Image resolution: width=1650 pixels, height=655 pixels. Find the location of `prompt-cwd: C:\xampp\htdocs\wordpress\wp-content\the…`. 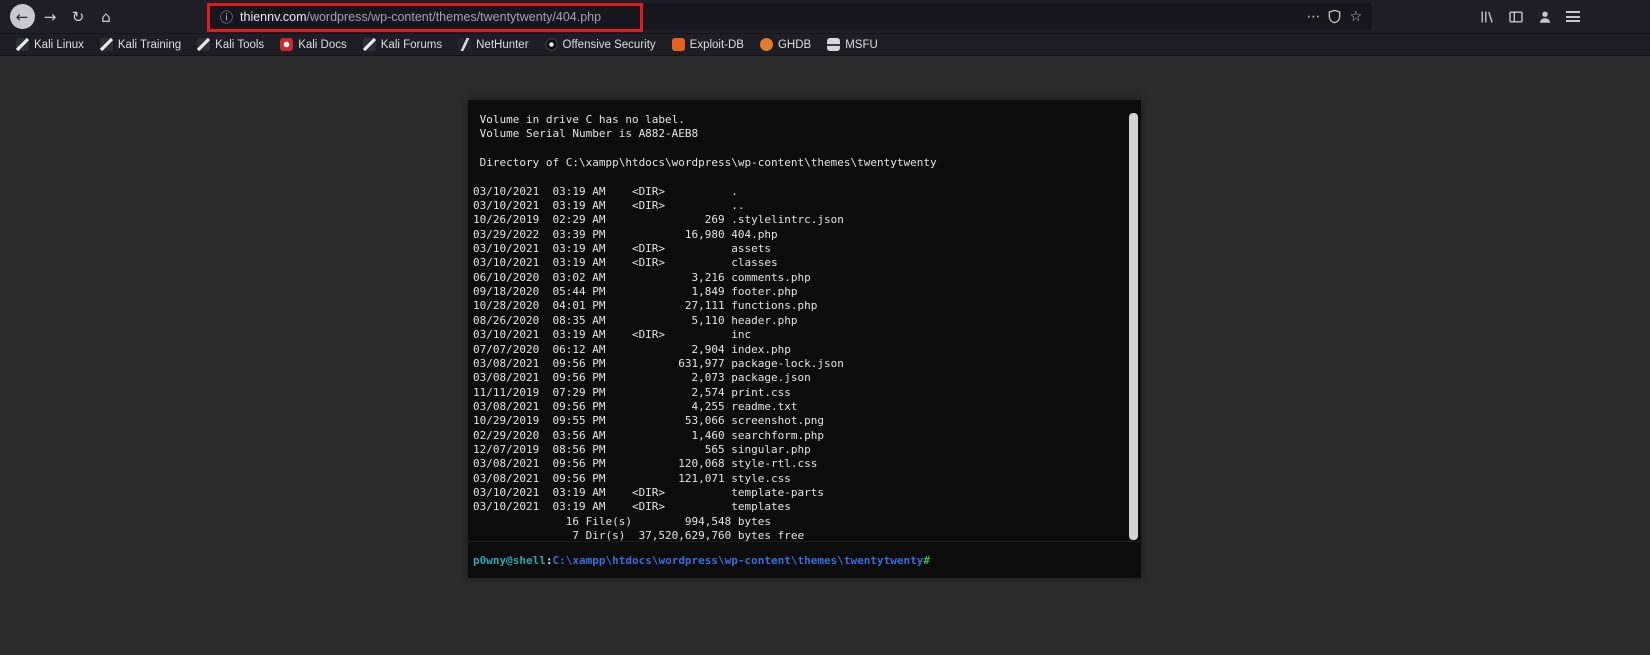

prompt-cwd: C:\xampp\htdocs\wordpress\wp-content\the… is located at coordinates (738, 560).